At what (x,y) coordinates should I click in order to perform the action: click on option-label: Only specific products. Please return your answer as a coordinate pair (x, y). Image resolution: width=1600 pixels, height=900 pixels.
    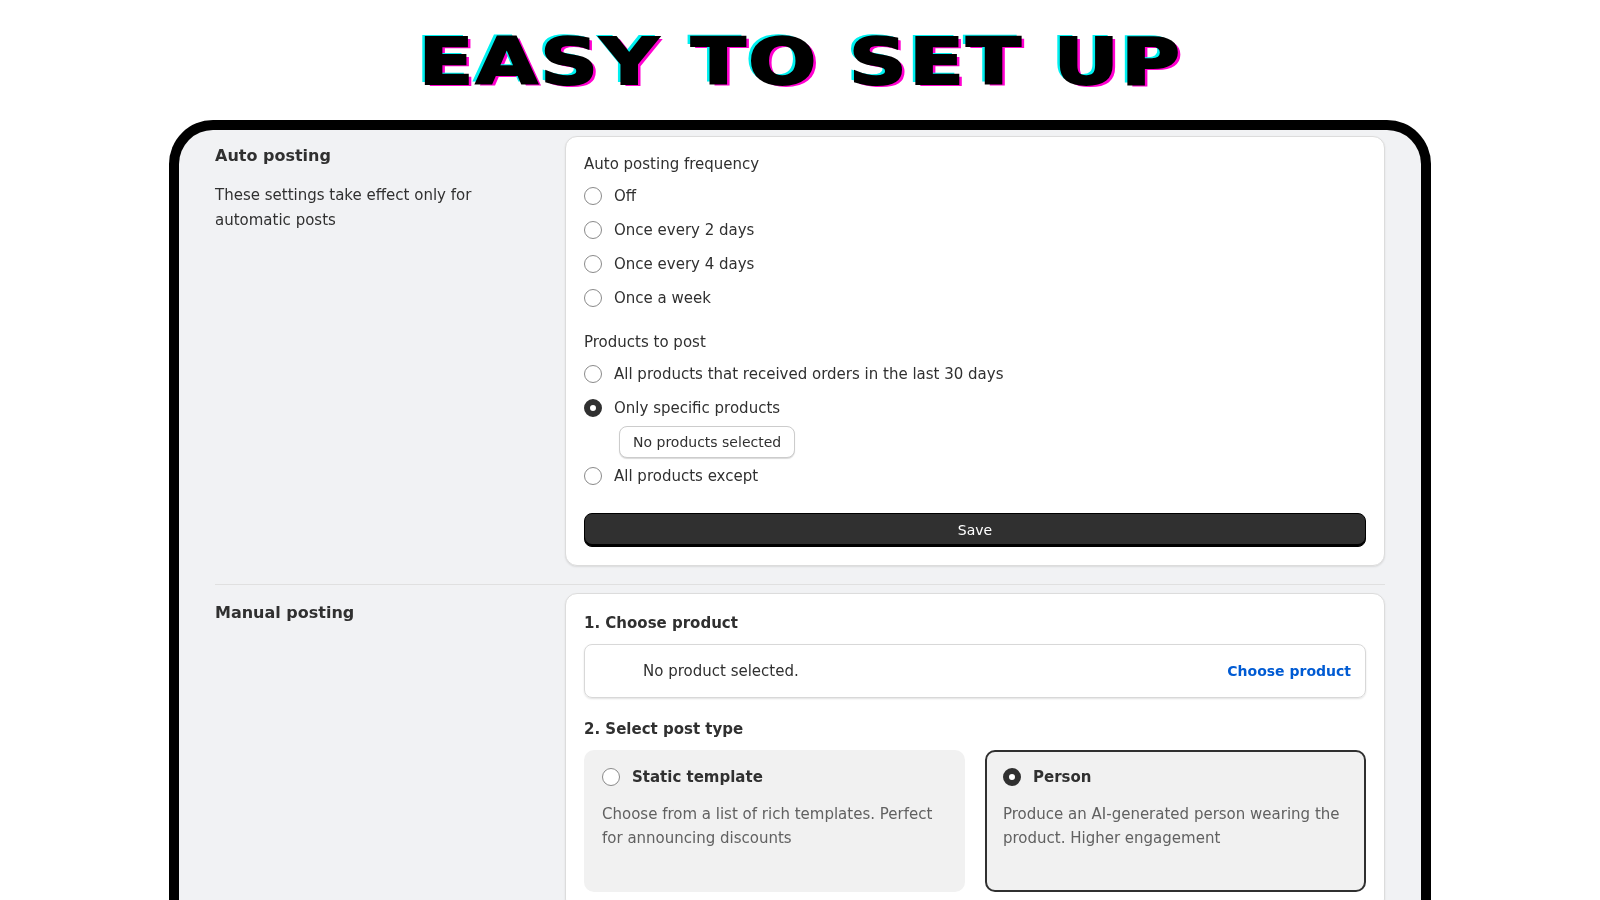
    Looking at the image, I should click on (697, 408).